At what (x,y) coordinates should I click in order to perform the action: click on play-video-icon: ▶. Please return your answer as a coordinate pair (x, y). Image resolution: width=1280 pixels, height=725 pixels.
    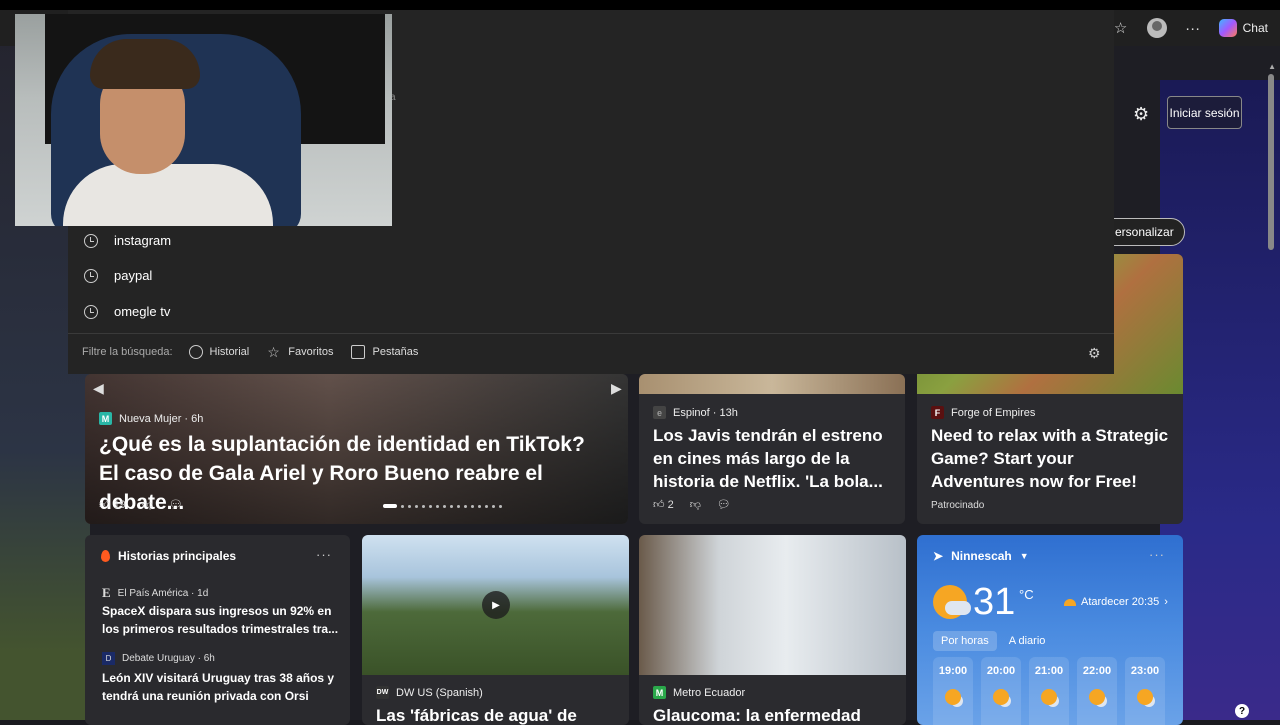
    Looking at the image, I should click on (496, 605).